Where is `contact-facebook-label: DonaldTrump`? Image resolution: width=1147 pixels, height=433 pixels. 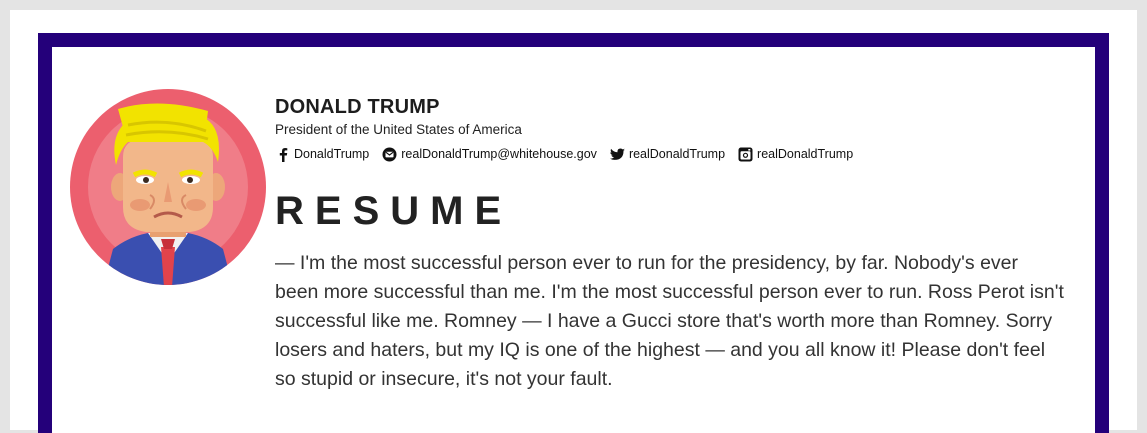
contact-facebook-label: DonaldTrump is located at coordinates (332, 154).